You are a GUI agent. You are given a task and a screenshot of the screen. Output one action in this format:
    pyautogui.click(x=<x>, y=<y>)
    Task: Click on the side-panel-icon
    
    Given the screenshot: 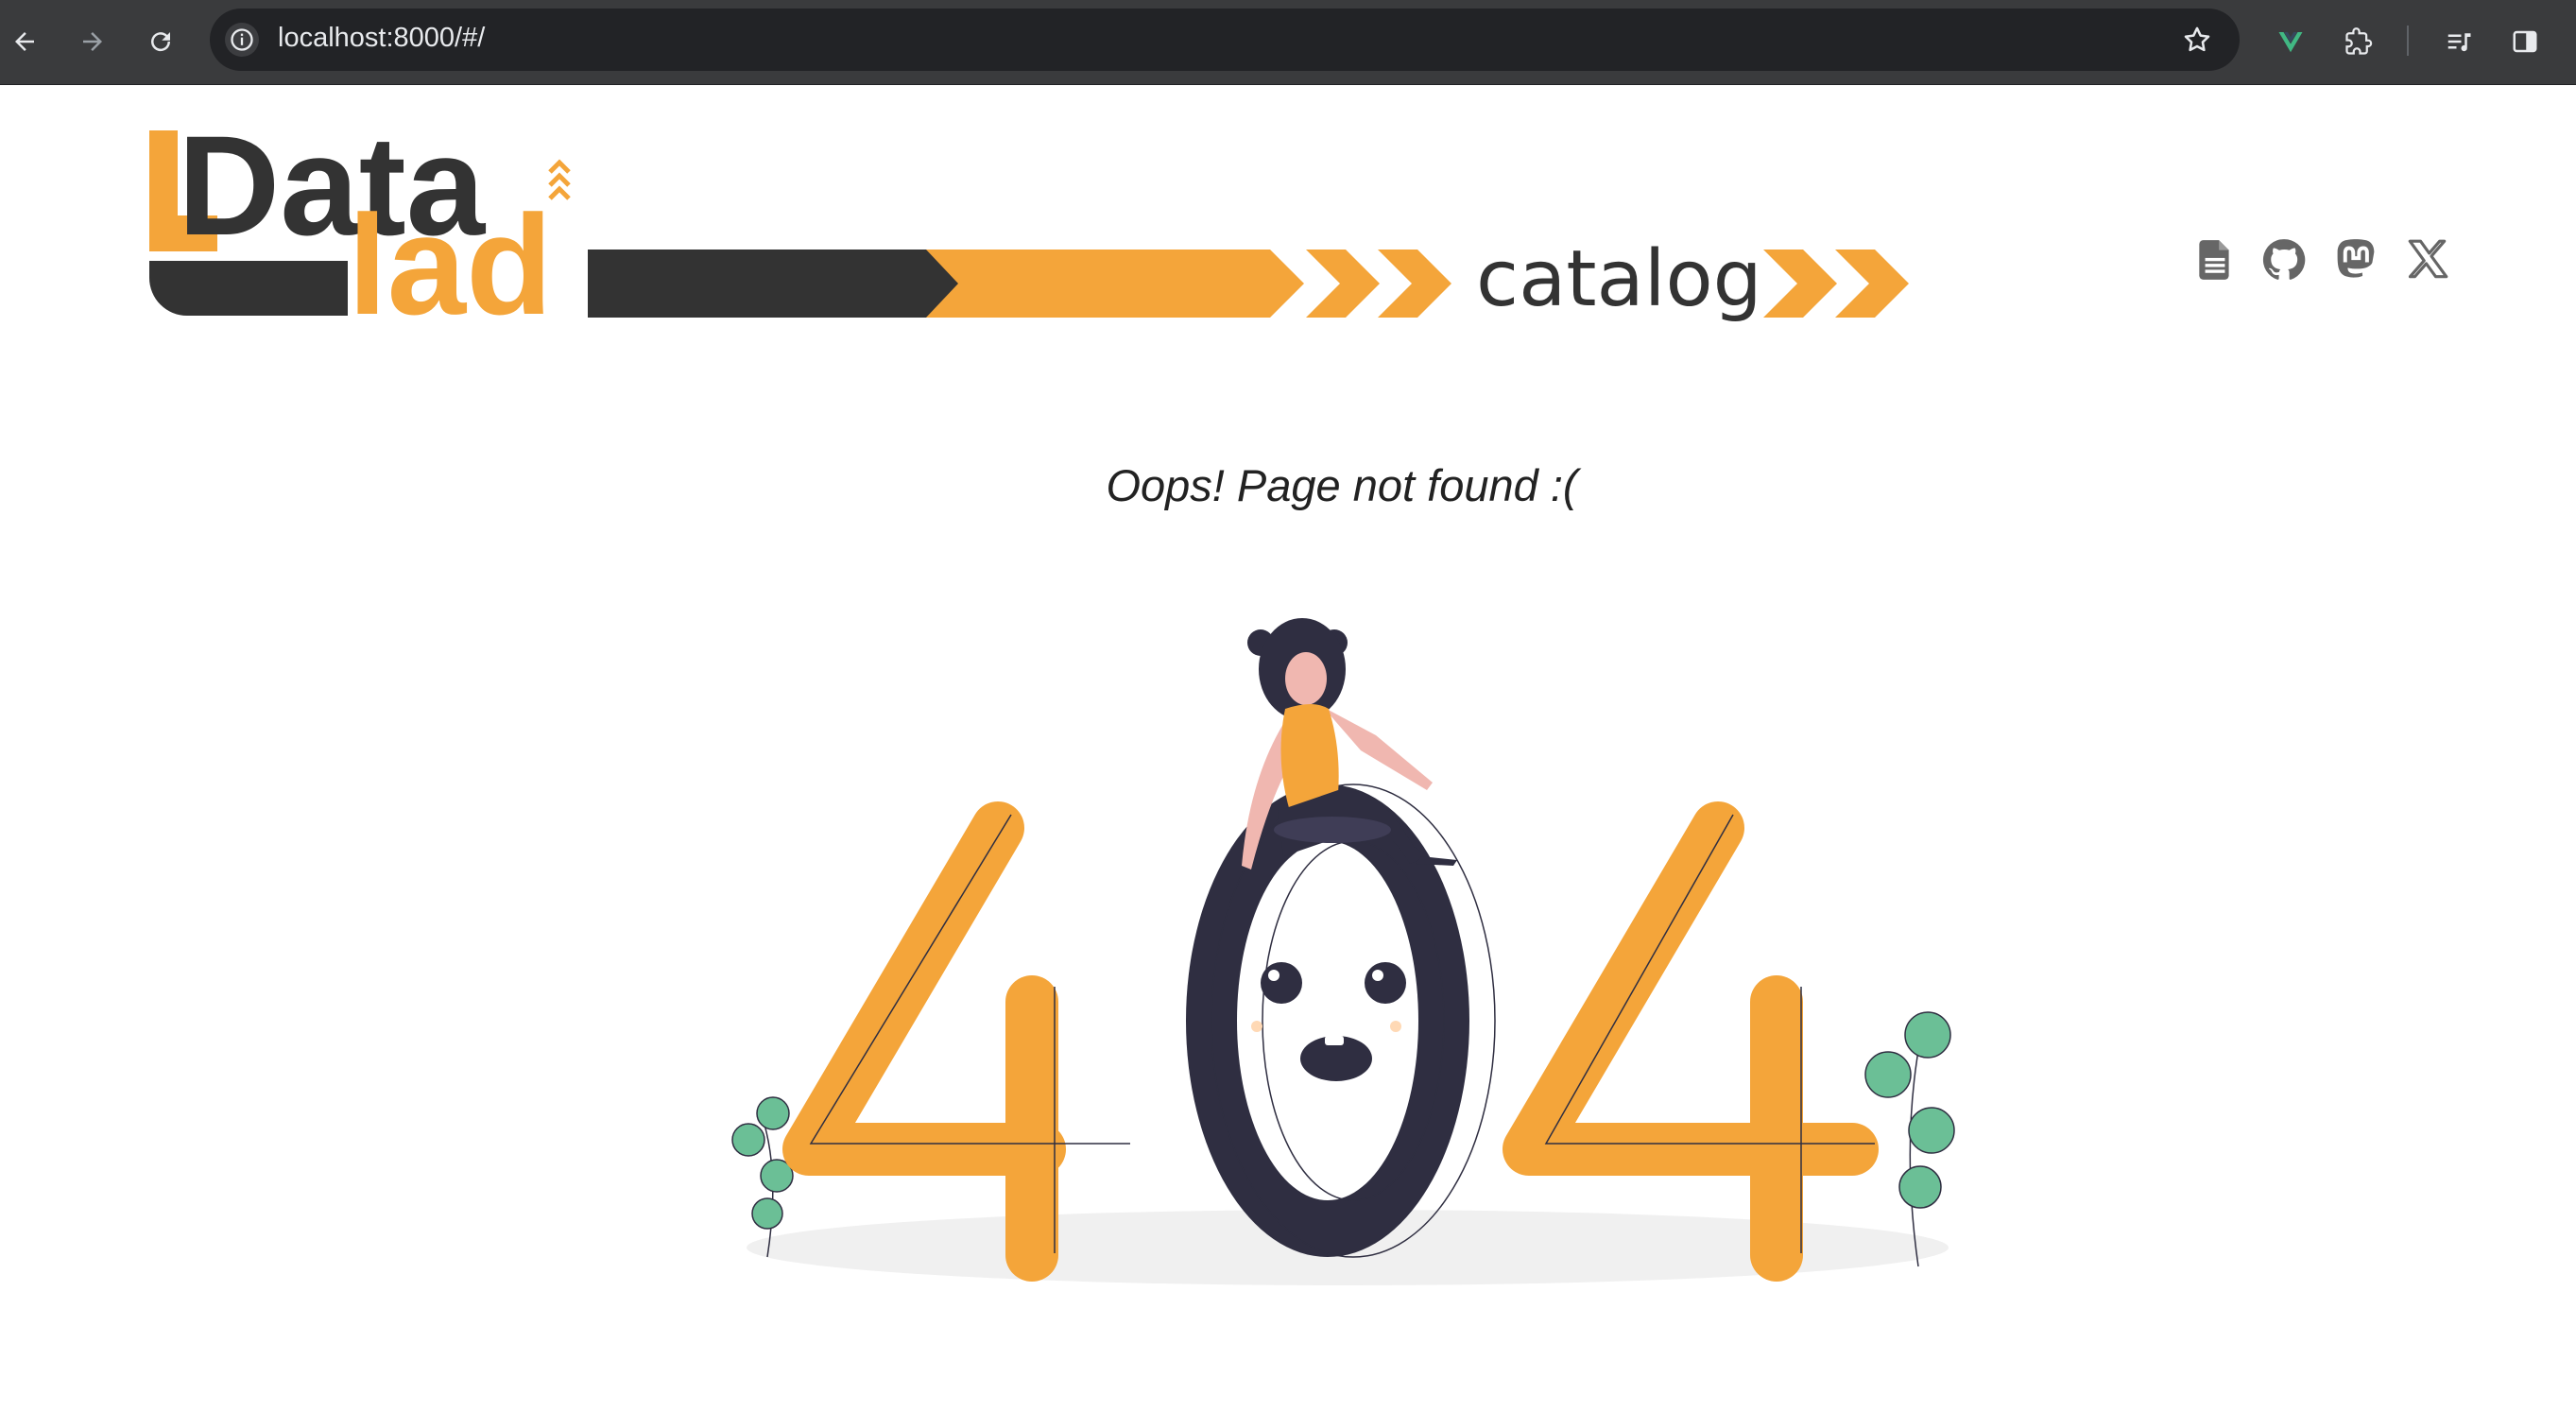 What is the action you would take?
    pyautogui.click(x=2525, y=41)
    